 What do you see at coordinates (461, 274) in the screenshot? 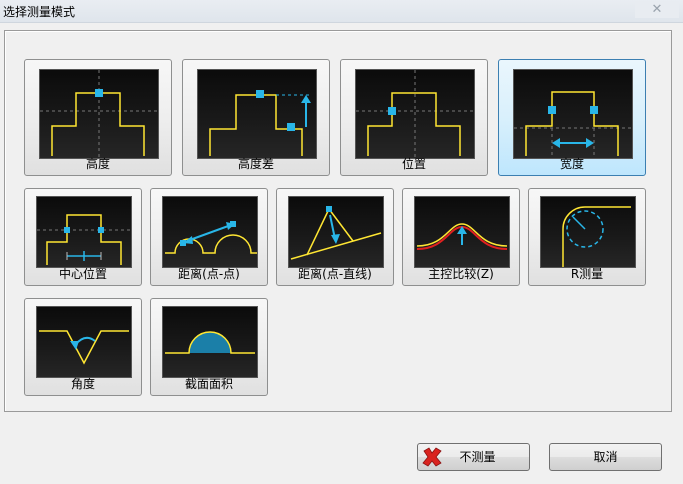
I see `mode-label: 主控比较(Z)` at bounding box center [461, 274].